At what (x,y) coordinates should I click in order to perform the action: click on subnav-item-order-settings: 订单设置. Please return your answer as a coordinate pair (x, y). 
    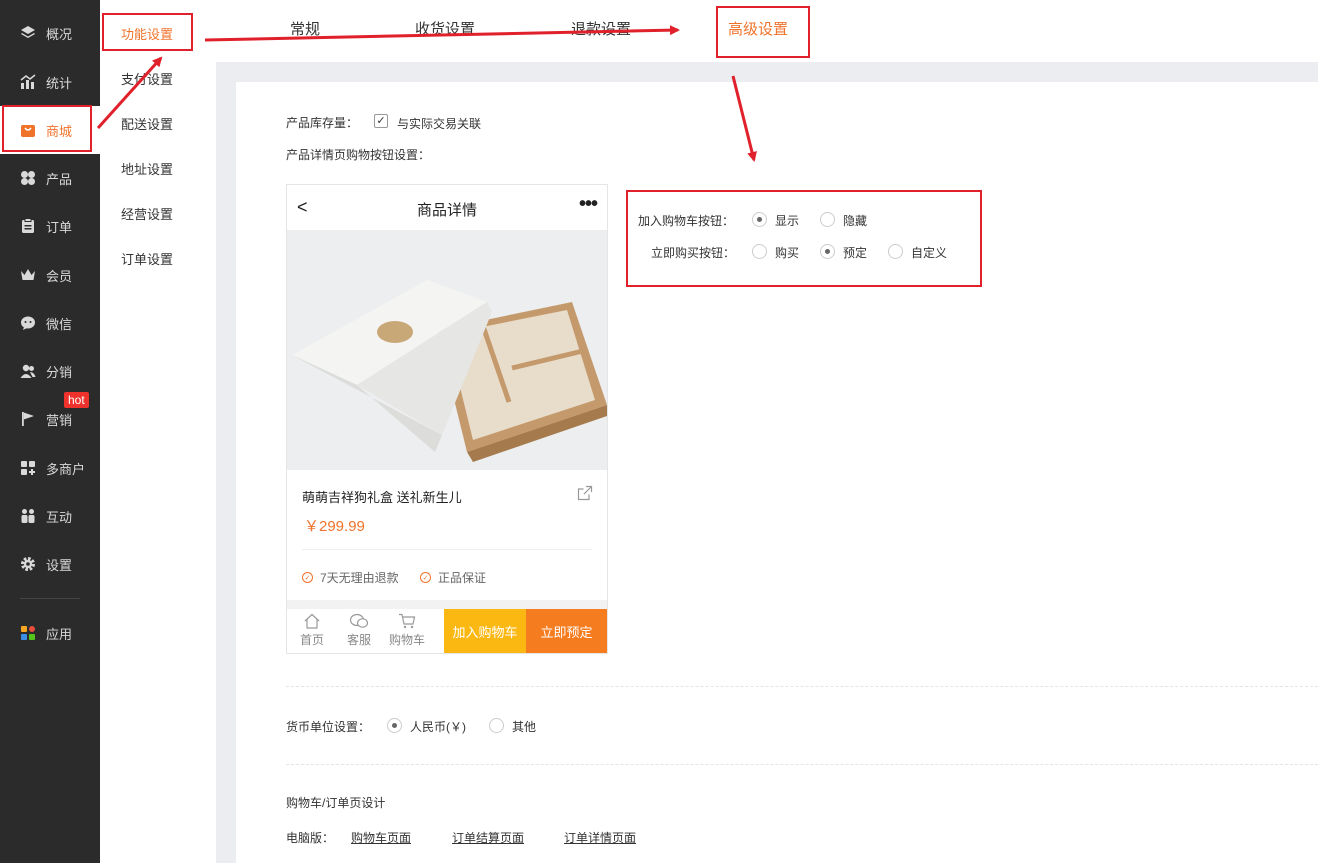
    Looking at the image, I should click on (158, 258).